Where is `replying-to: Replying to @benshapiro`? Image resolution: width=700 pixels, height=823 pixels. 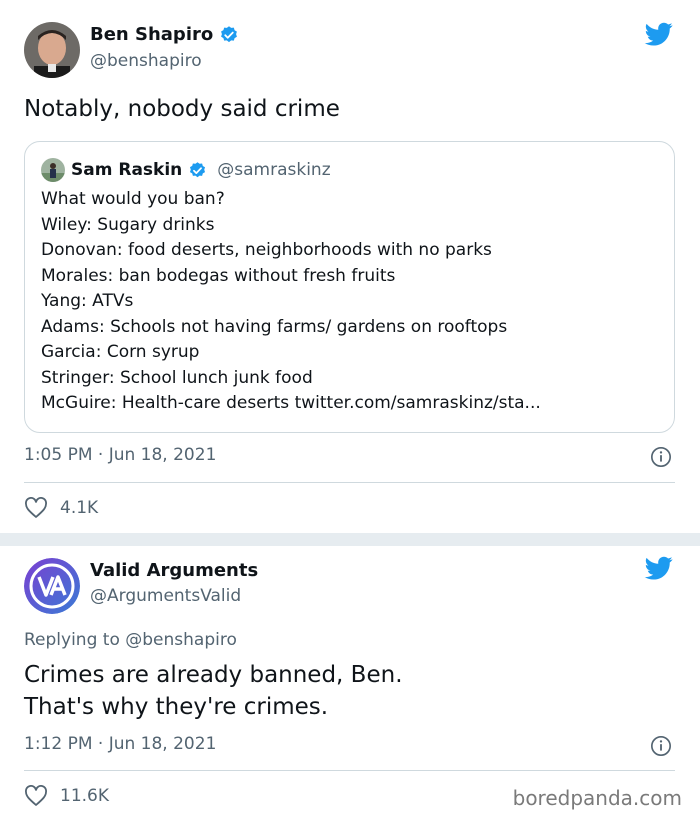
replying-to: Replying to @benshapiro is located at coordinates (130, 640).